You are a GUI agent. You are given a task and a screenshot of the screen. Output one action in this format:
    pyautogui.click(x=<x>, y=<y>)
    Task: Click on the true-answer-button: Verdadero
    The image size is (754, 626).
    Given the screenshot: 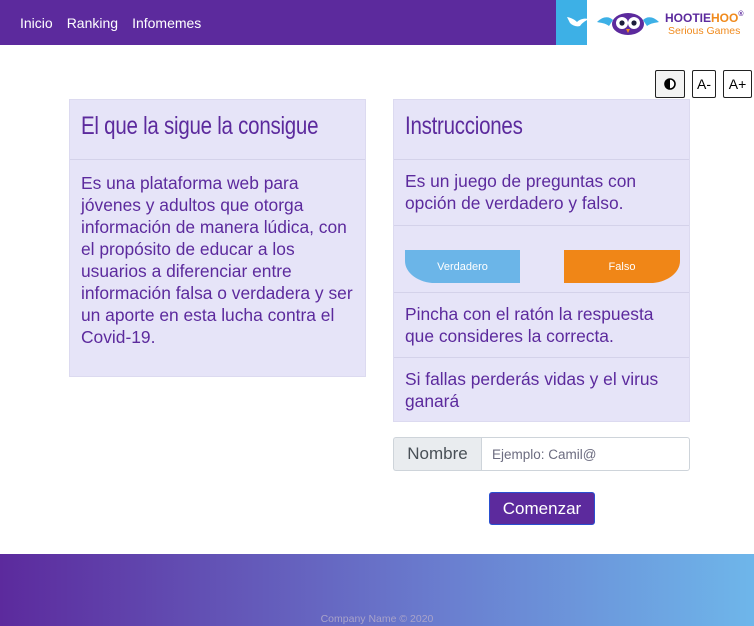 What is the action you would take?
    pyautogui.click(x=462, y=266)
    